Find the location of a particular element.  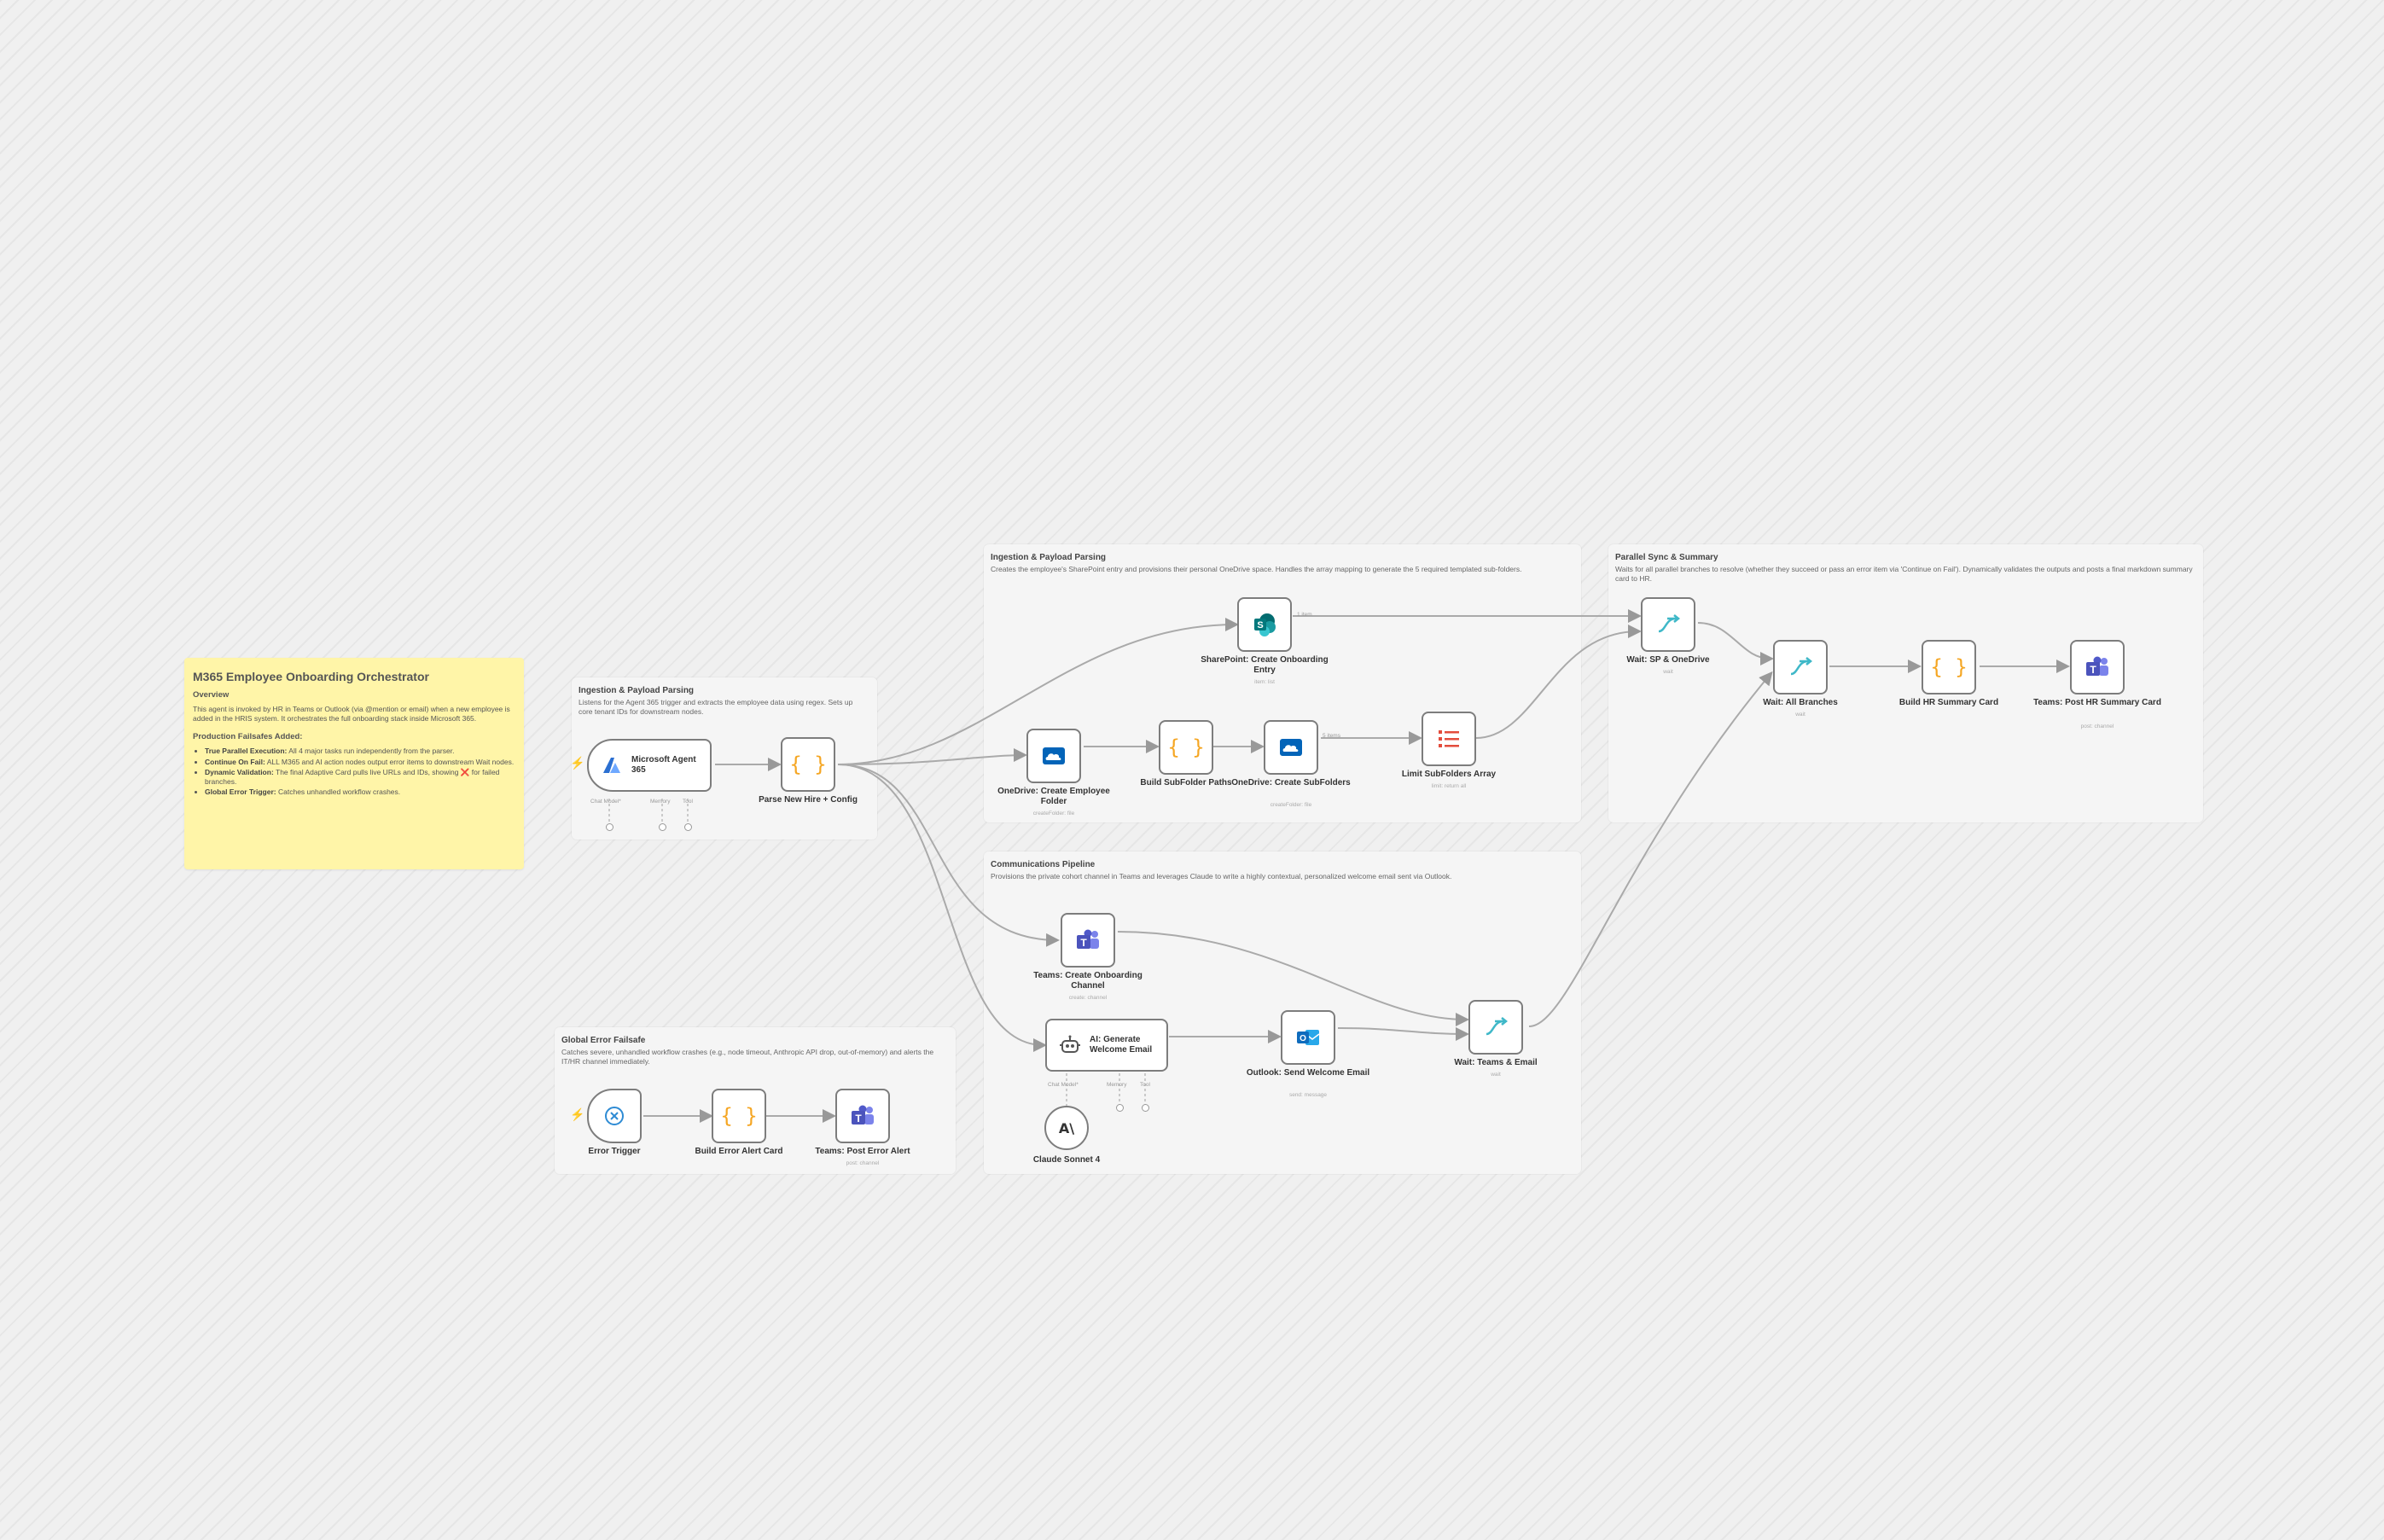

node-label: OneDrive: Create Employee Folder is located at coordinates (1054, 796).